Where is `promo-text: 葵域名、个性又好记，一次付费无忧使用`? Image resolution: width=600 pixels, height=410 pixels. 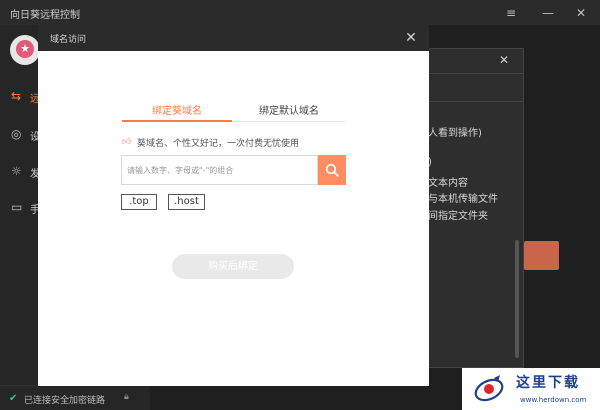
promo-text: 葵域名、个性又好记，一次付费无忧使用 is located at coordinates (218, 144).